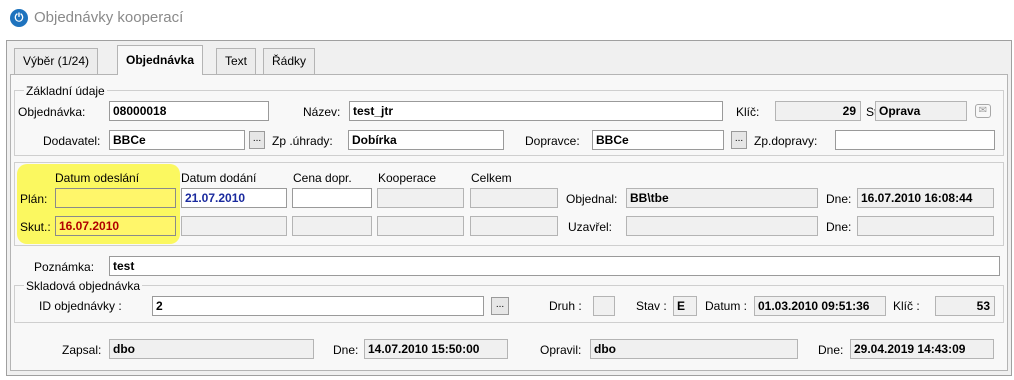 The width and height of the screenshot is (1014, 380). What do you see at coordinates (426, 140) in the screenshot?
I see `payment-field: Dobírka` at bounding box center [426, 140].